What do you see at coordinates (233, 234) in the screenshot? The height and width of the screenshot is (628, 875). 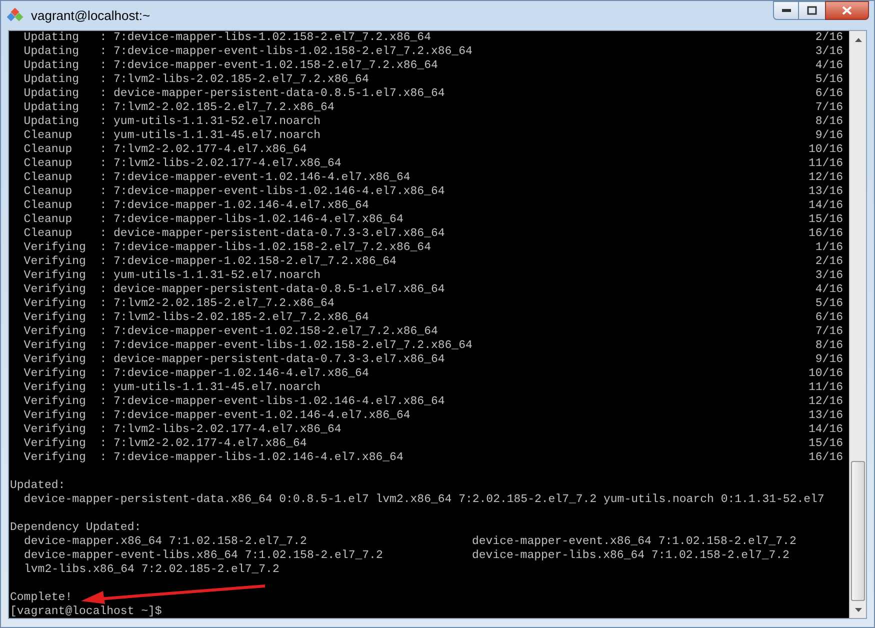 I see `transaction-line: Cleanup : device-mapper-persistent-data-0.7.3-3.el7.x86_64` at bounding box center [233, 234].